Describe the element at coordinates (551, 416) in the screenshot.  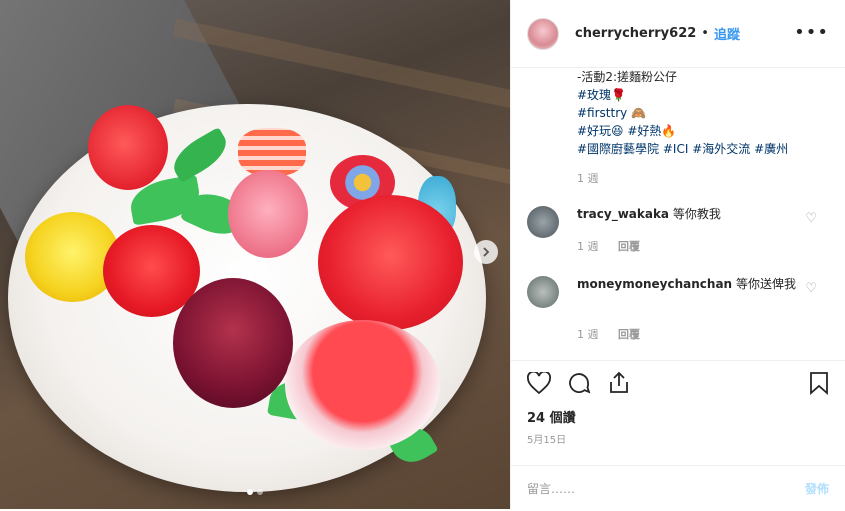
I see `likes-count: 24 個讚` at that location.